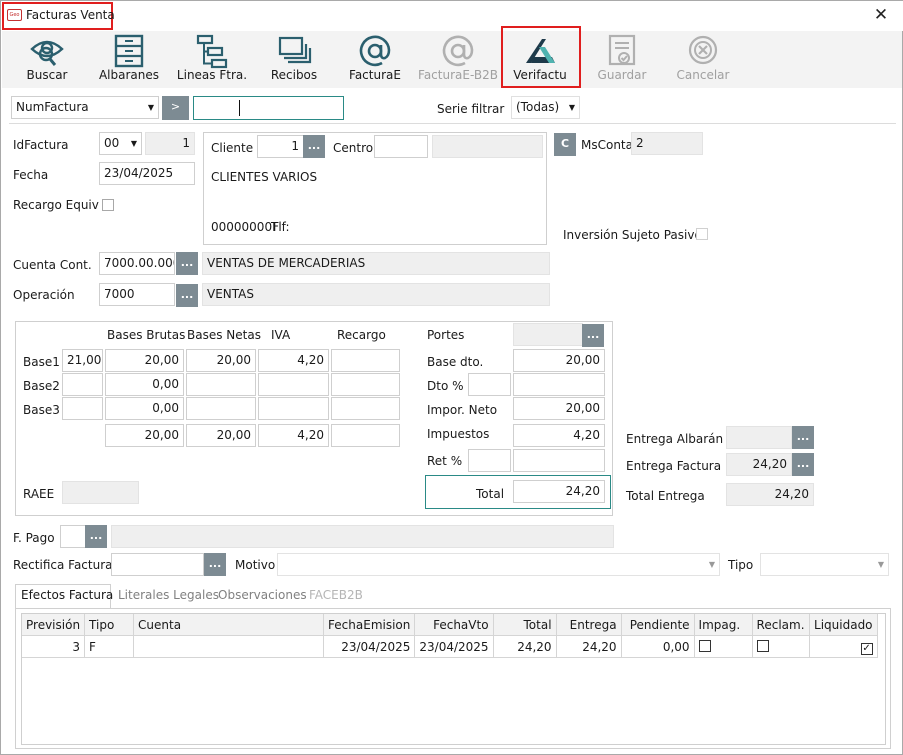 The width and height of the screenshot is (903, 755). Describe the element at coordinates (657, 646) in the screenshot. I see `cell-pendiente: 0,00` at that location.